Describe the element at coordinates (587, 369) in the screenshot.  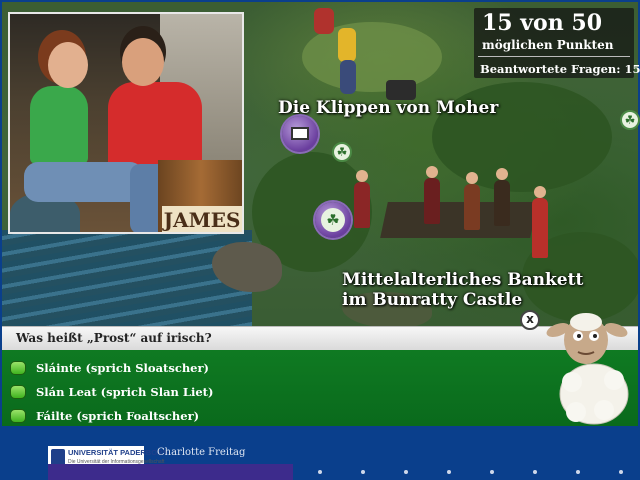
I see `sheep-mascot` at that location.